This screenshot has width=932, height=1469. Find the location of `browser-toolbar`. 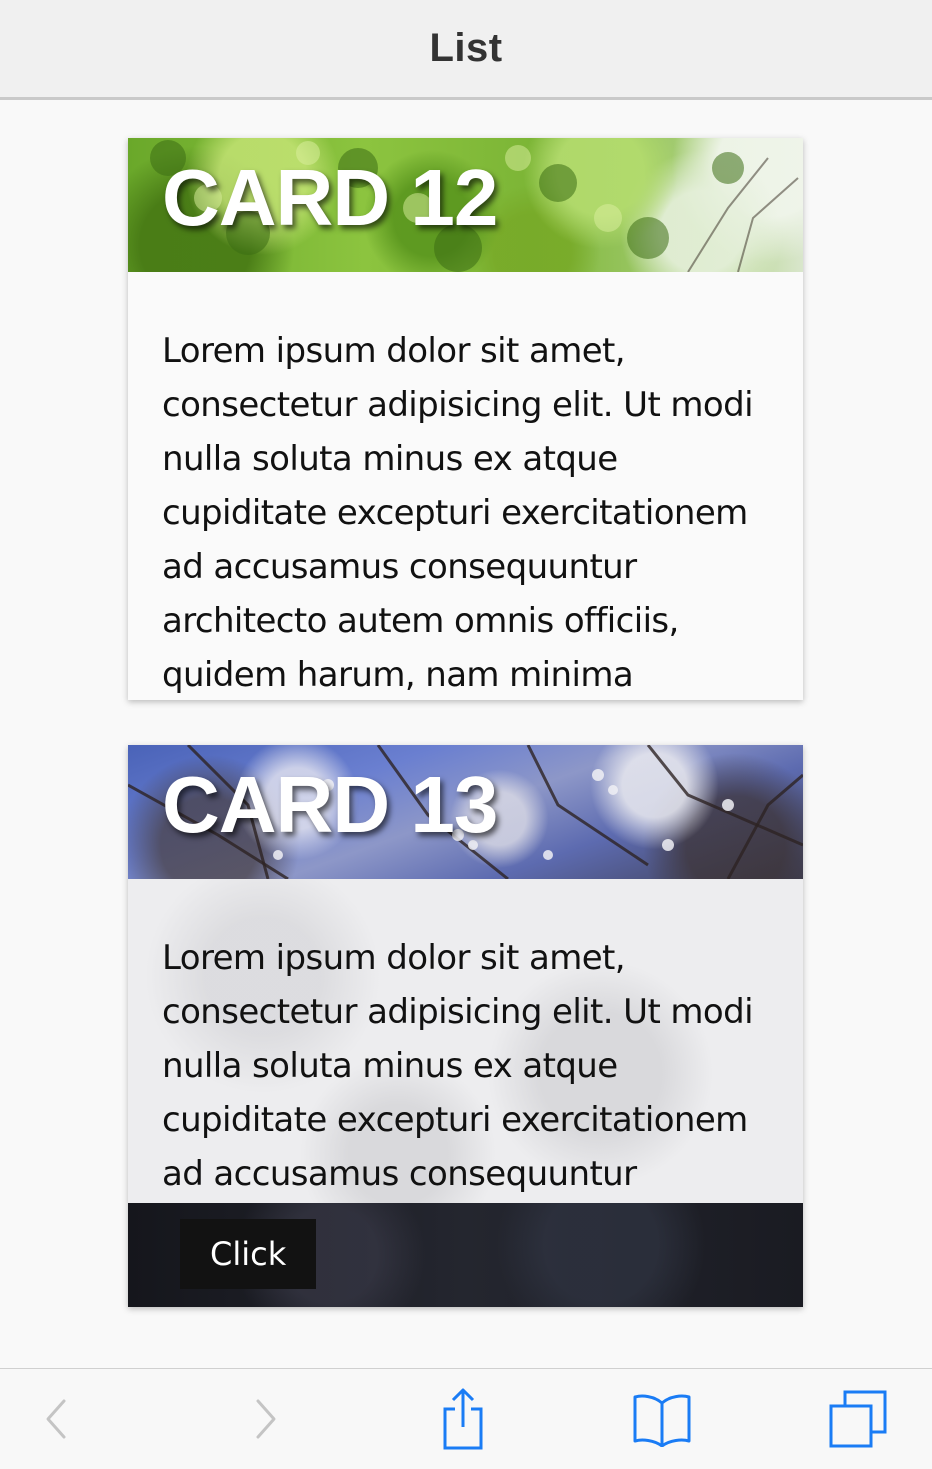

browser-toolbar is located at coordinates (466, 1418).